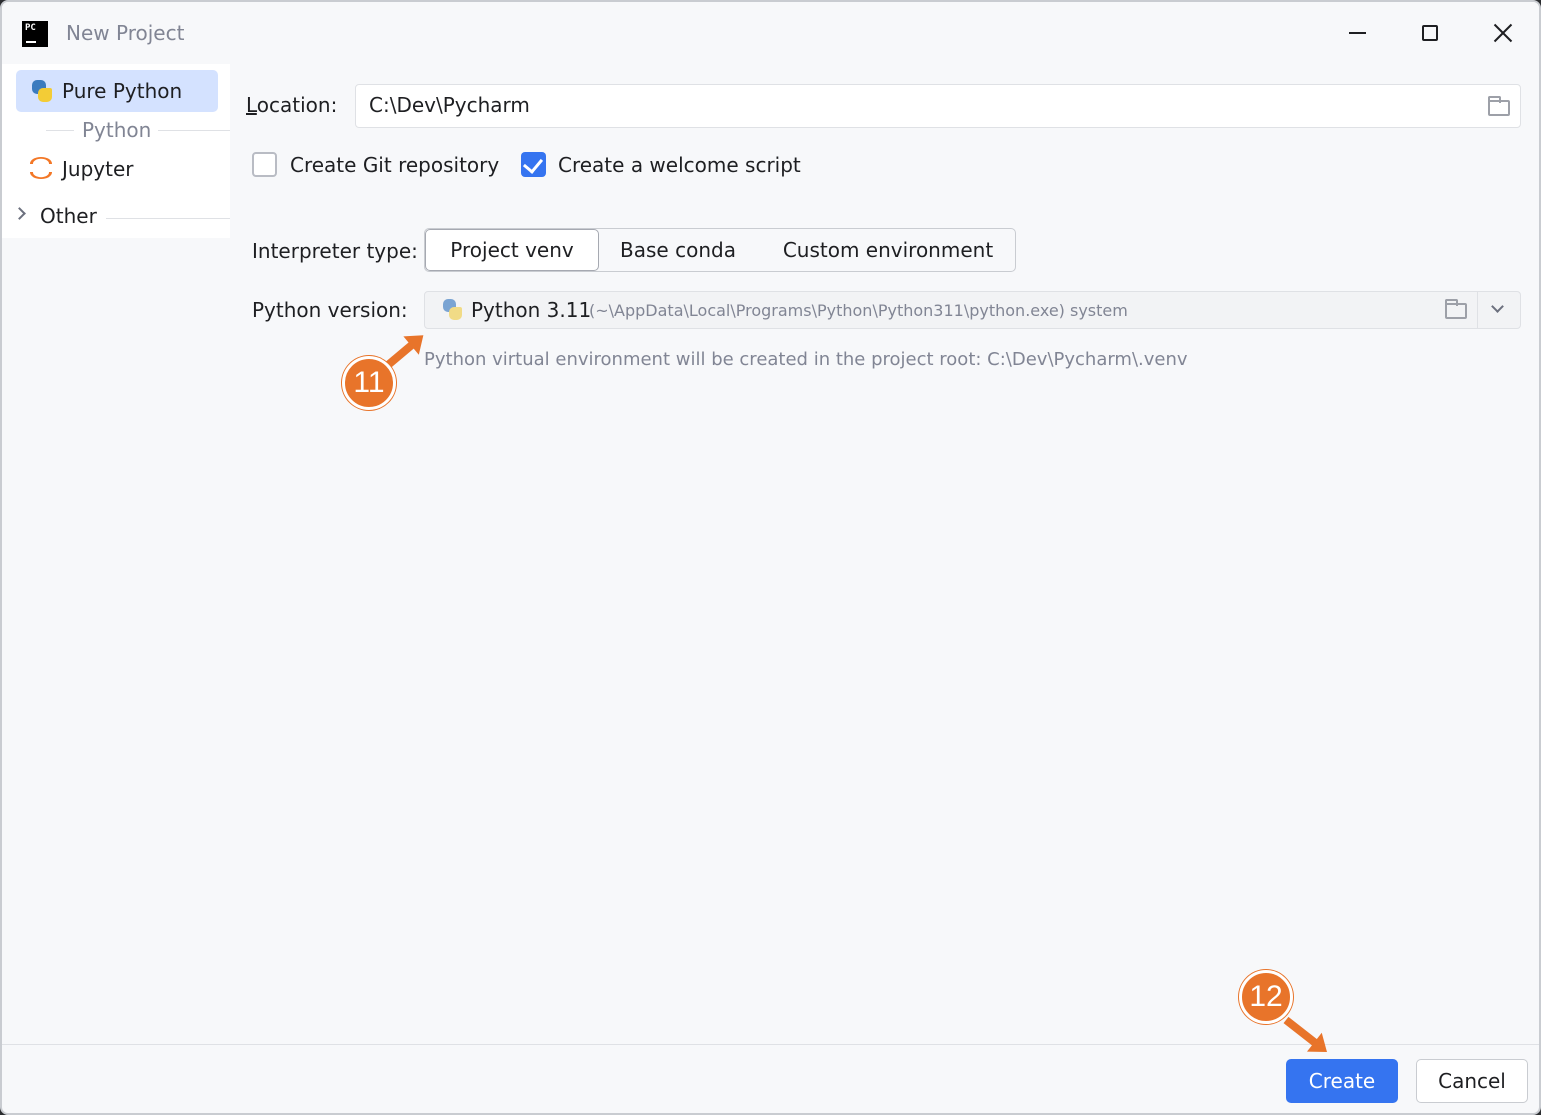 This screenshot has height=1115, width=1541. Describe the element at coordinates (919, 105) in the screenshot. I see `location-input` at that location.